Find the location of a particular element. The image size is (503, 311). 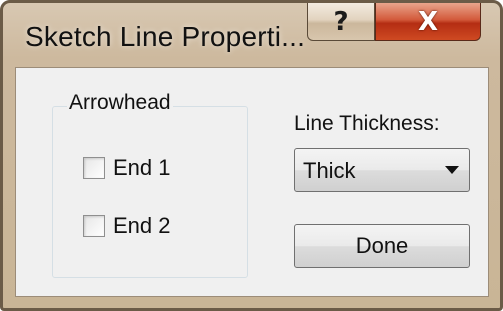

chevron-down-icon is located at coordinates (452, 170).